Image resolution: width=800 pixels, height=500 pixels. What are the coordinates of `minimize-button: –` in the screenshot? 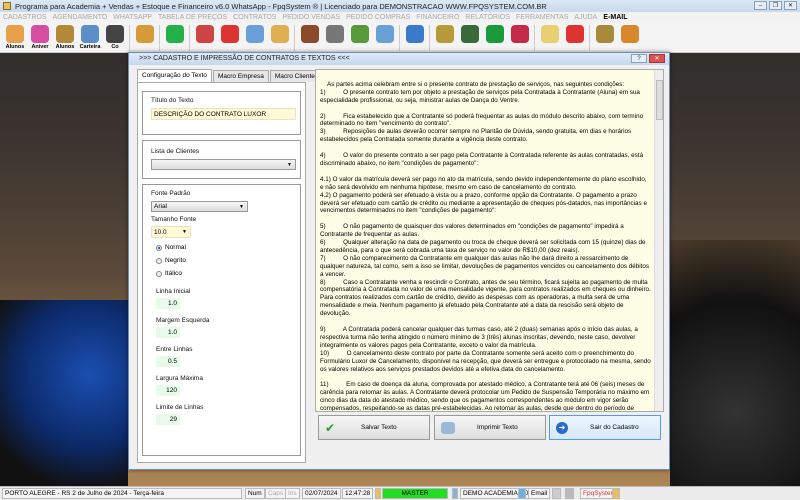 It's located at (760, 5).